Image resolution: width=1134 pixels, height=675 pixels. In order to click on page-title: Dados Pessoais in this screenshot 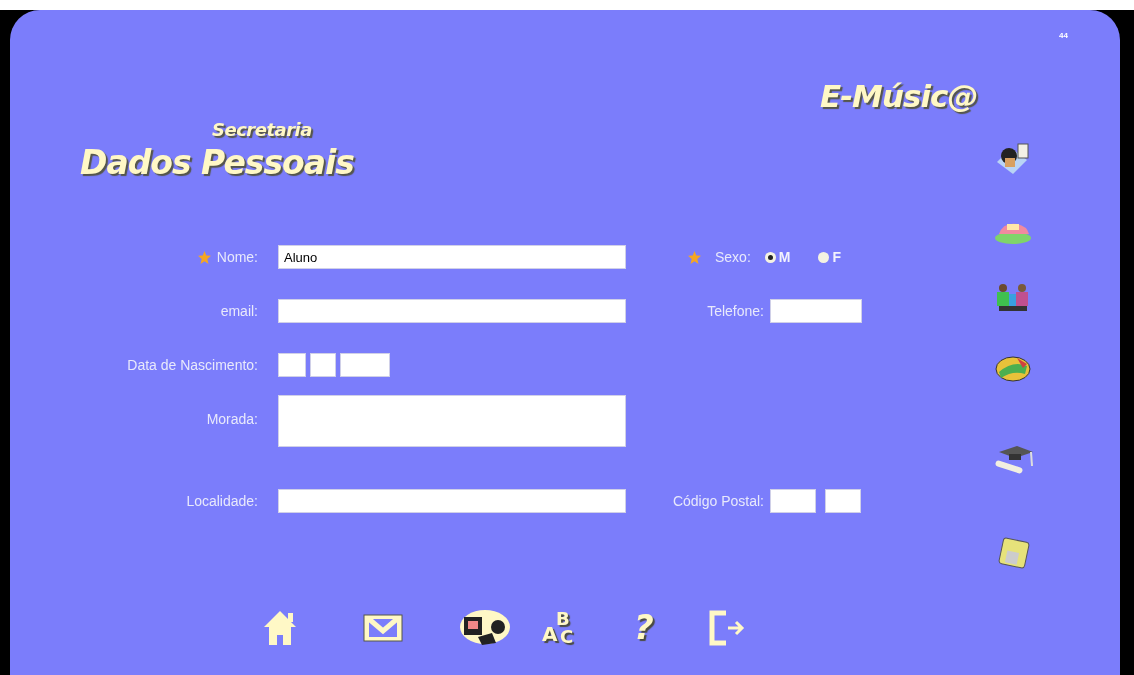, I will do `click(217, 162)`.